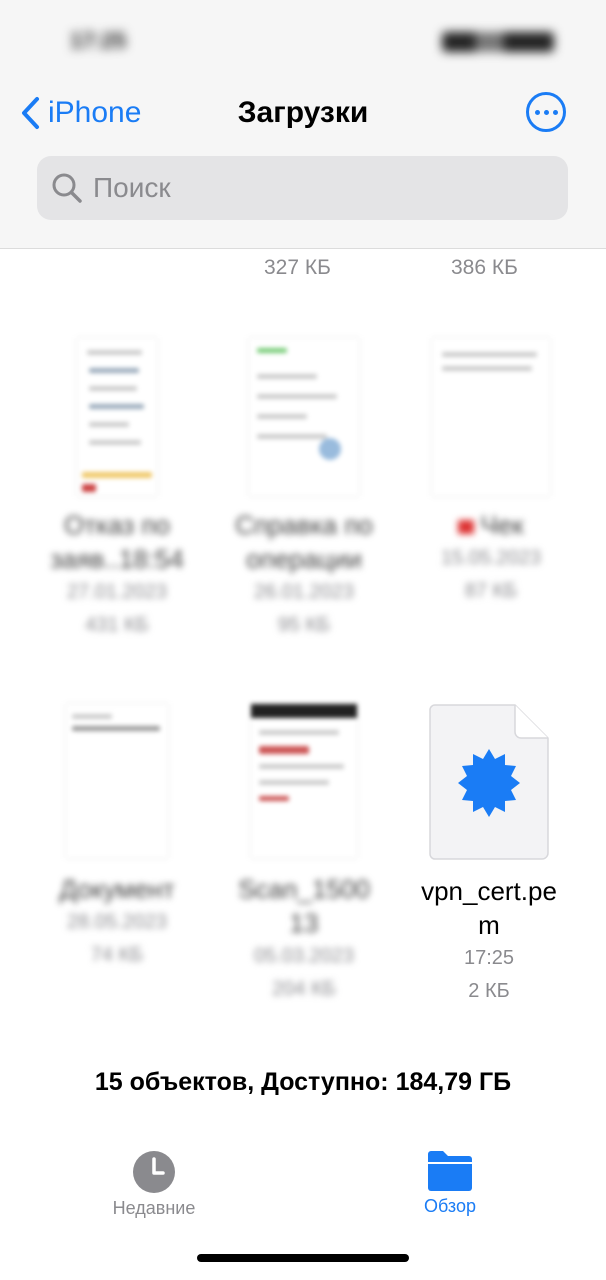 The image size is (606, 1280). I want to click on tab-browse: Обзор, so click(450, 1183).